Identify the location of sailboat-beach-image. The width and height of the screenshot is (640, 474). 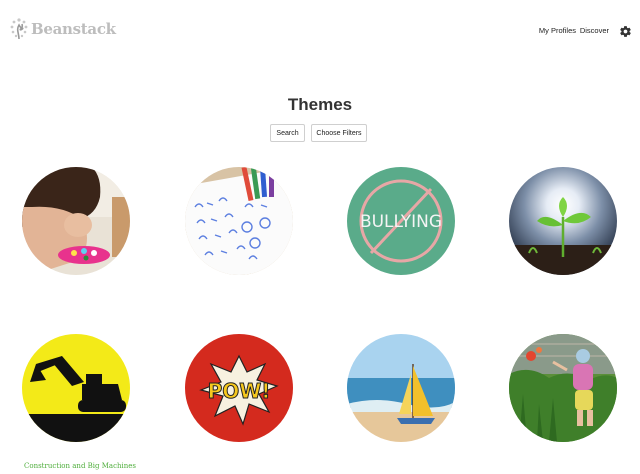
(401, 388).